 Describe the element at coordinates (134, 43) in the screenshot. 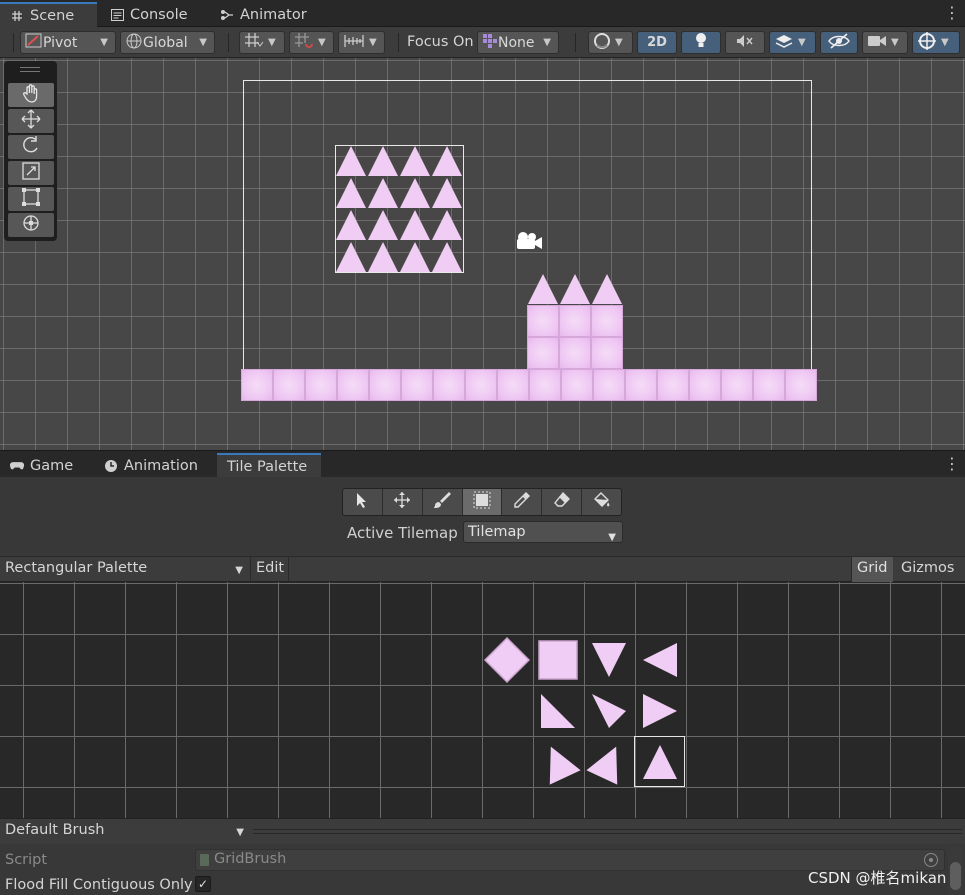

I see `globe-icon` at that location.